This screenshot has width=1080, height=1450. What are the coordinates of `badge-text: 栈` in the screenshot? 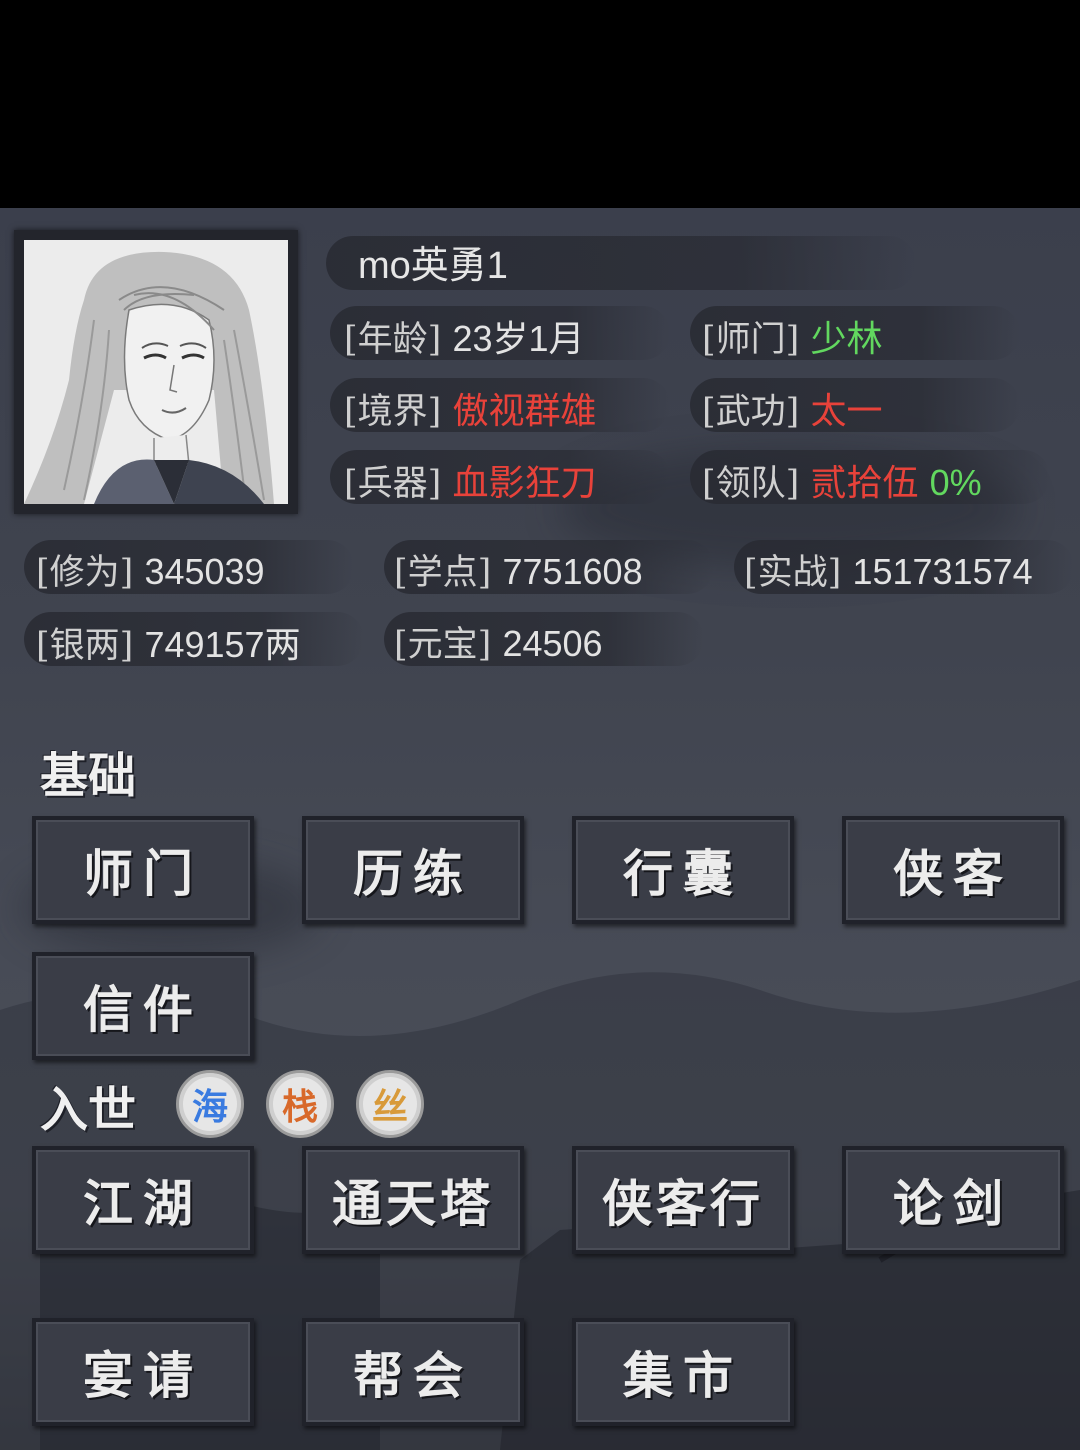 It's located at (299, 1107).